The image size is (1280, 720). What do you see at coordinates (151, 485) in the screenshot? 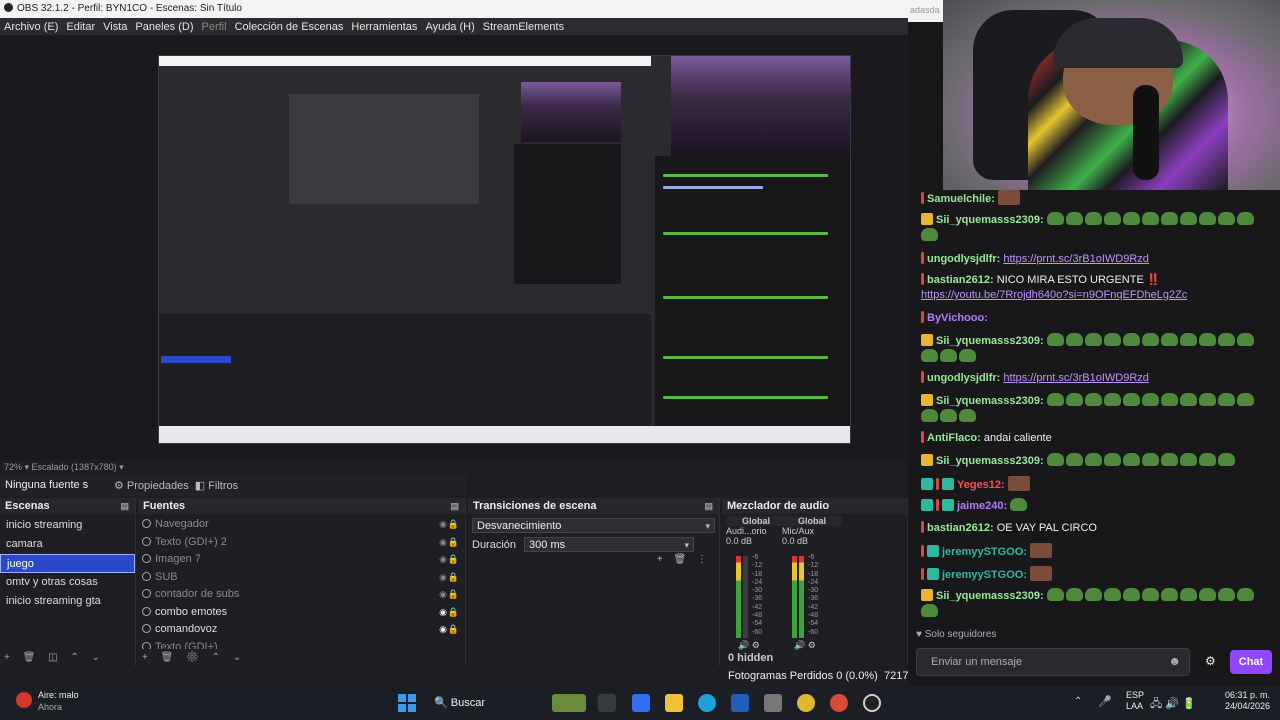
I see `properties-button: ⚙ Propiedades` at bounding box center [151, 485].